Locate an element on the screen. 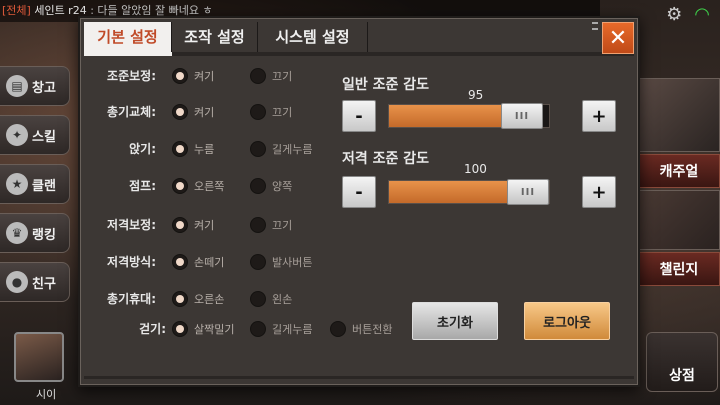 This screenshot has width=720, height=405. option-both: 양쪽 is located at coordinates (271, 186).